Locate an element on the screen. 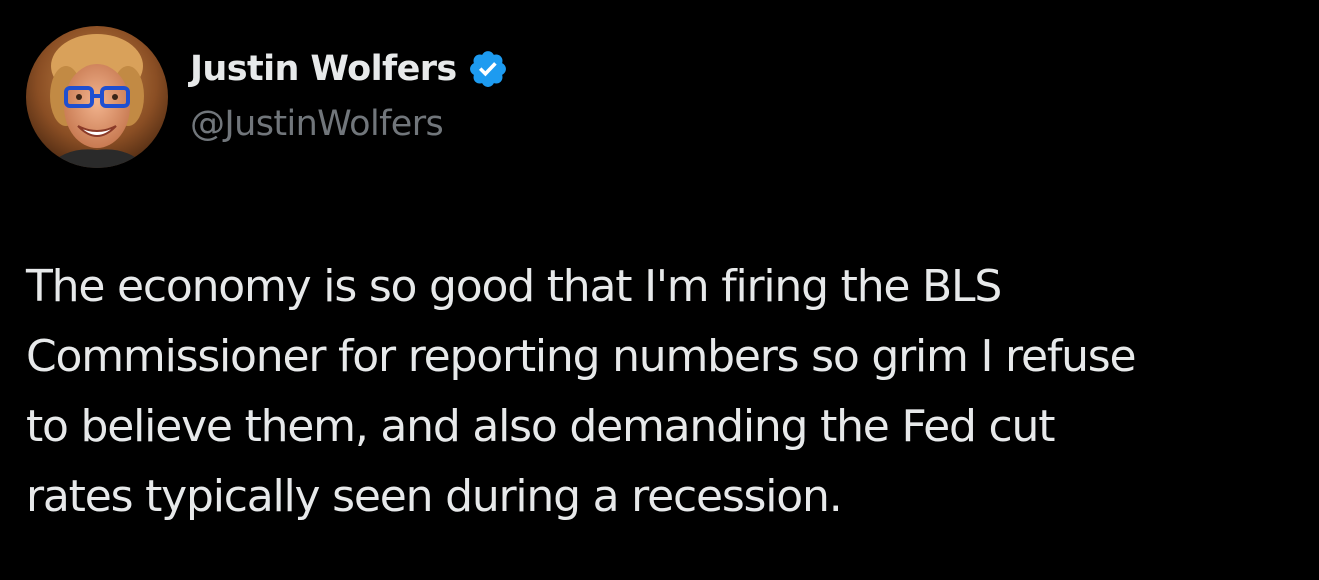  verified-badge-icon is located at coordinates (488, 69).